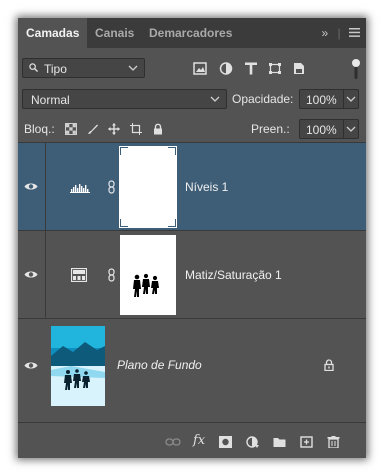 The height and width of the screenshot is (476, 385). I want to click on opacity-label: Opacidade:, so click(263, 99).